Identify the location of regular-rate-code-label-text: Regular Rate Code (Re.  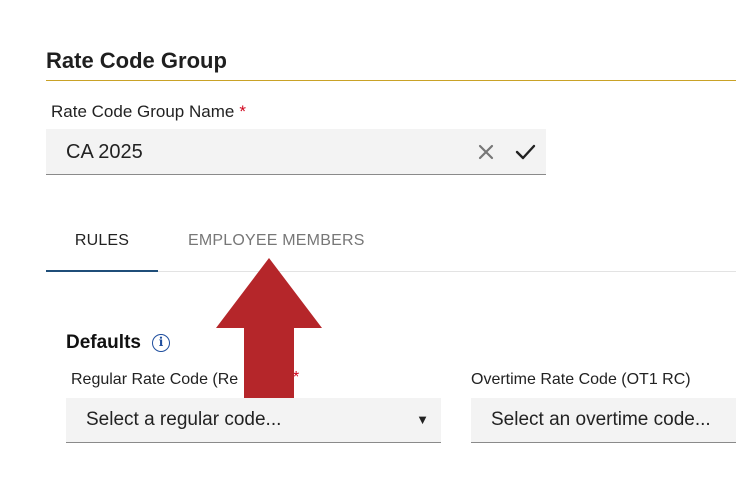
(155, 379).